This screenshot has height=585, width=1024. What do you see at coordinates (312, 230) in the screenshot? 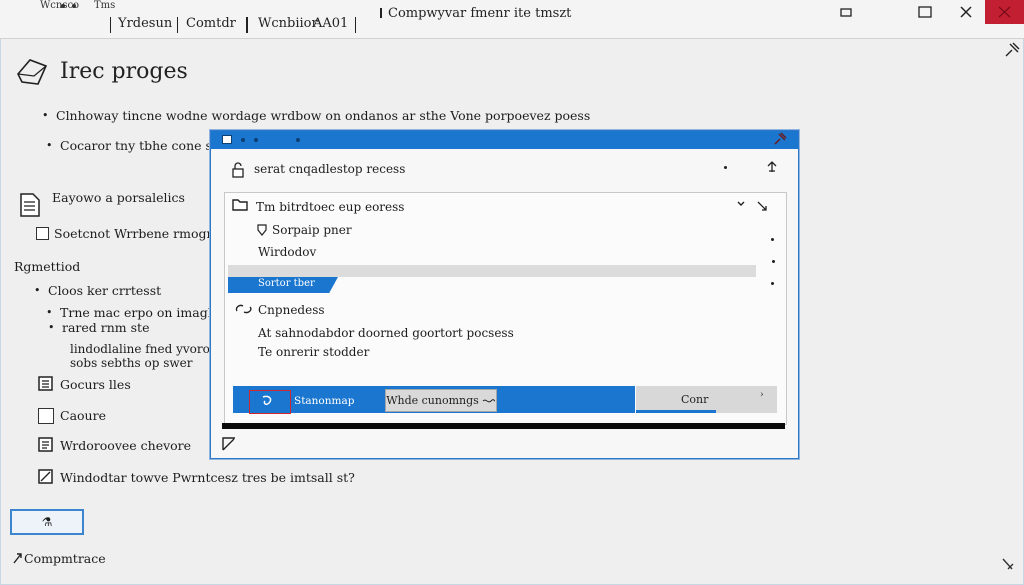
I see `list-row-2: Sorpaip pner` at bounding box center [312, 230].